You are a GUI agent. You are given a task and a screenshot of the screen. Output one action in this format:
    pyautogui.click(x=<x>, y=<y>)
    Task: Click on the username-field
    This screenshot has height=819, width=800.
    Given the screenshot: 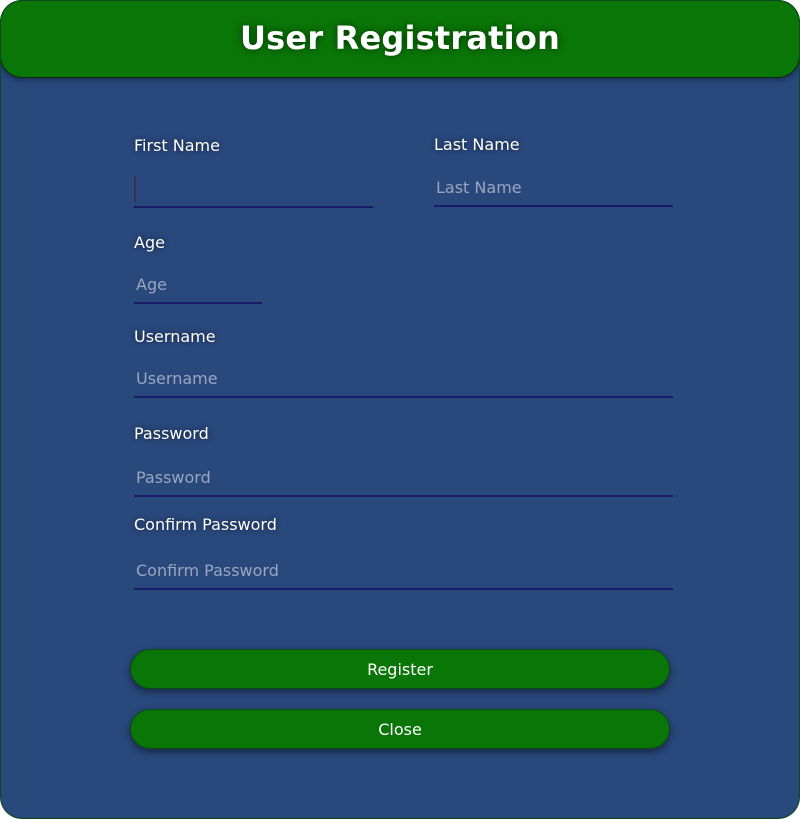 What is the action you would take?
    pyautogui.click(x=403, y=379)
    